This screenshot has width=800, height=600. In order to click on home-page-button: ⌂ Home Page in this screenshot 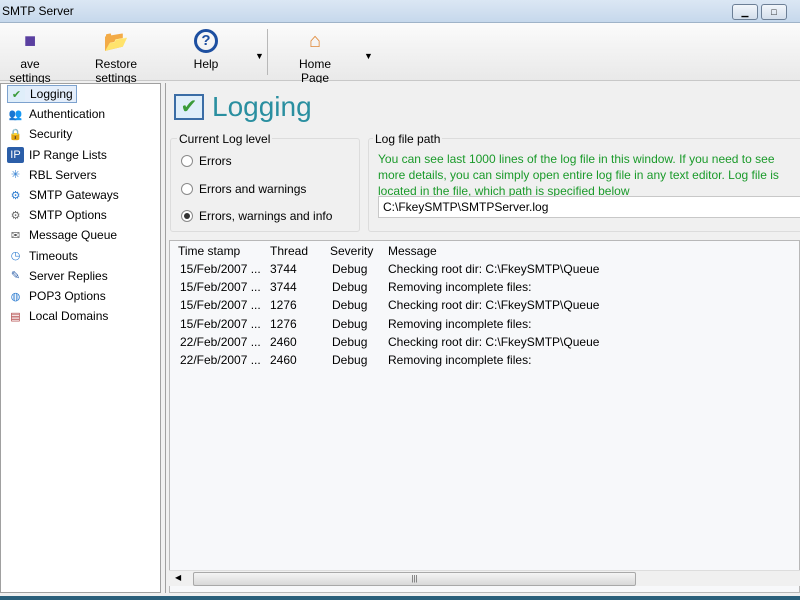, I will do `click(315, 57)`.